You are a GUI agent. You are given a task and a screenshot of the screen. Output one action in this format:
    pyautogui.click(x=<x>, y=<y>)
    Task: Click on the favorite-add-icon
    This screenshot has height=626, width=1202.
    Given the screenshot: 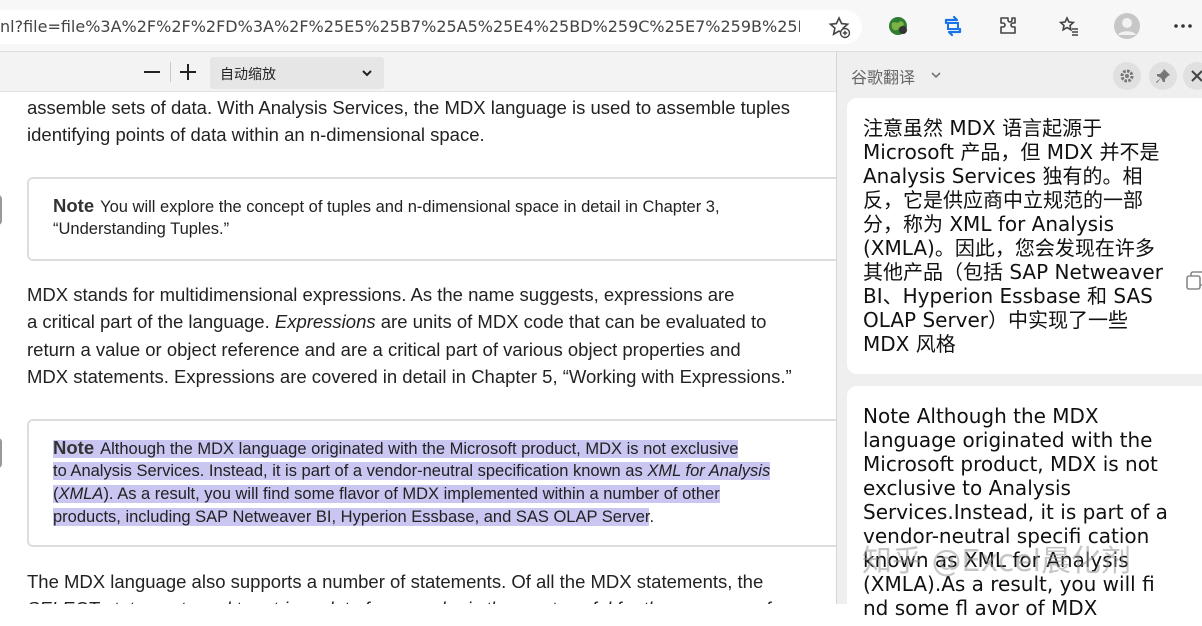 What is the action you would take?
    pyautogui.click(x=839, y=27)
    